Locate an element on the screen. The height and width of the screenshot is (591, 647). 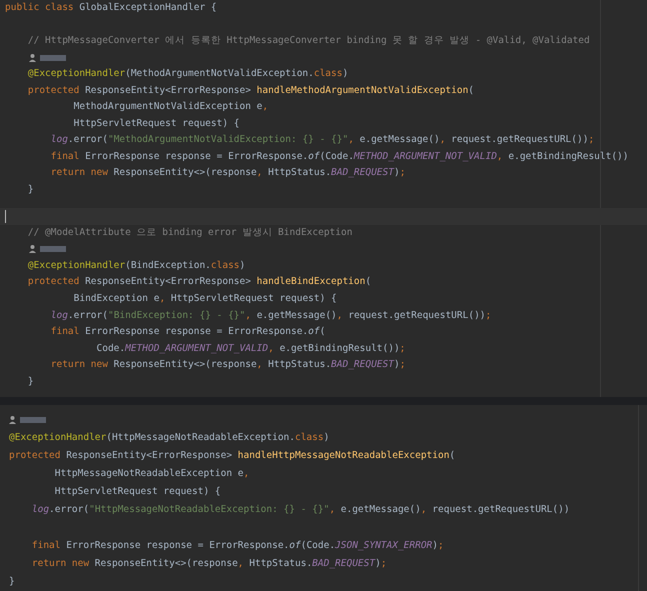
code-line: BindException e, HttpServletRequest request) { is located at coordinates (204, 299).